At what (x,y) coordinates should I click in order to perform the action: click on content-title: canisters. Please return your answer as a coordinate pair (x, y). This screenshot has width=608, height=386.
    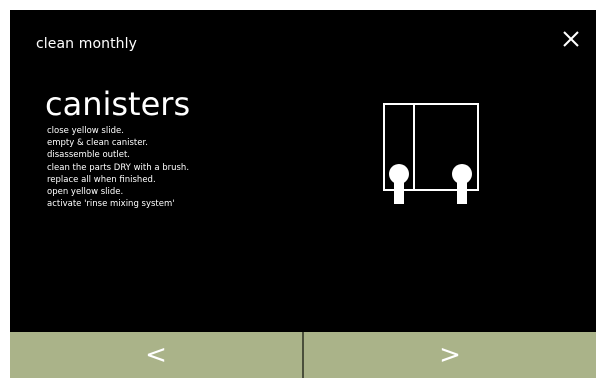
    Looking at the image, I should click on (118, 104).